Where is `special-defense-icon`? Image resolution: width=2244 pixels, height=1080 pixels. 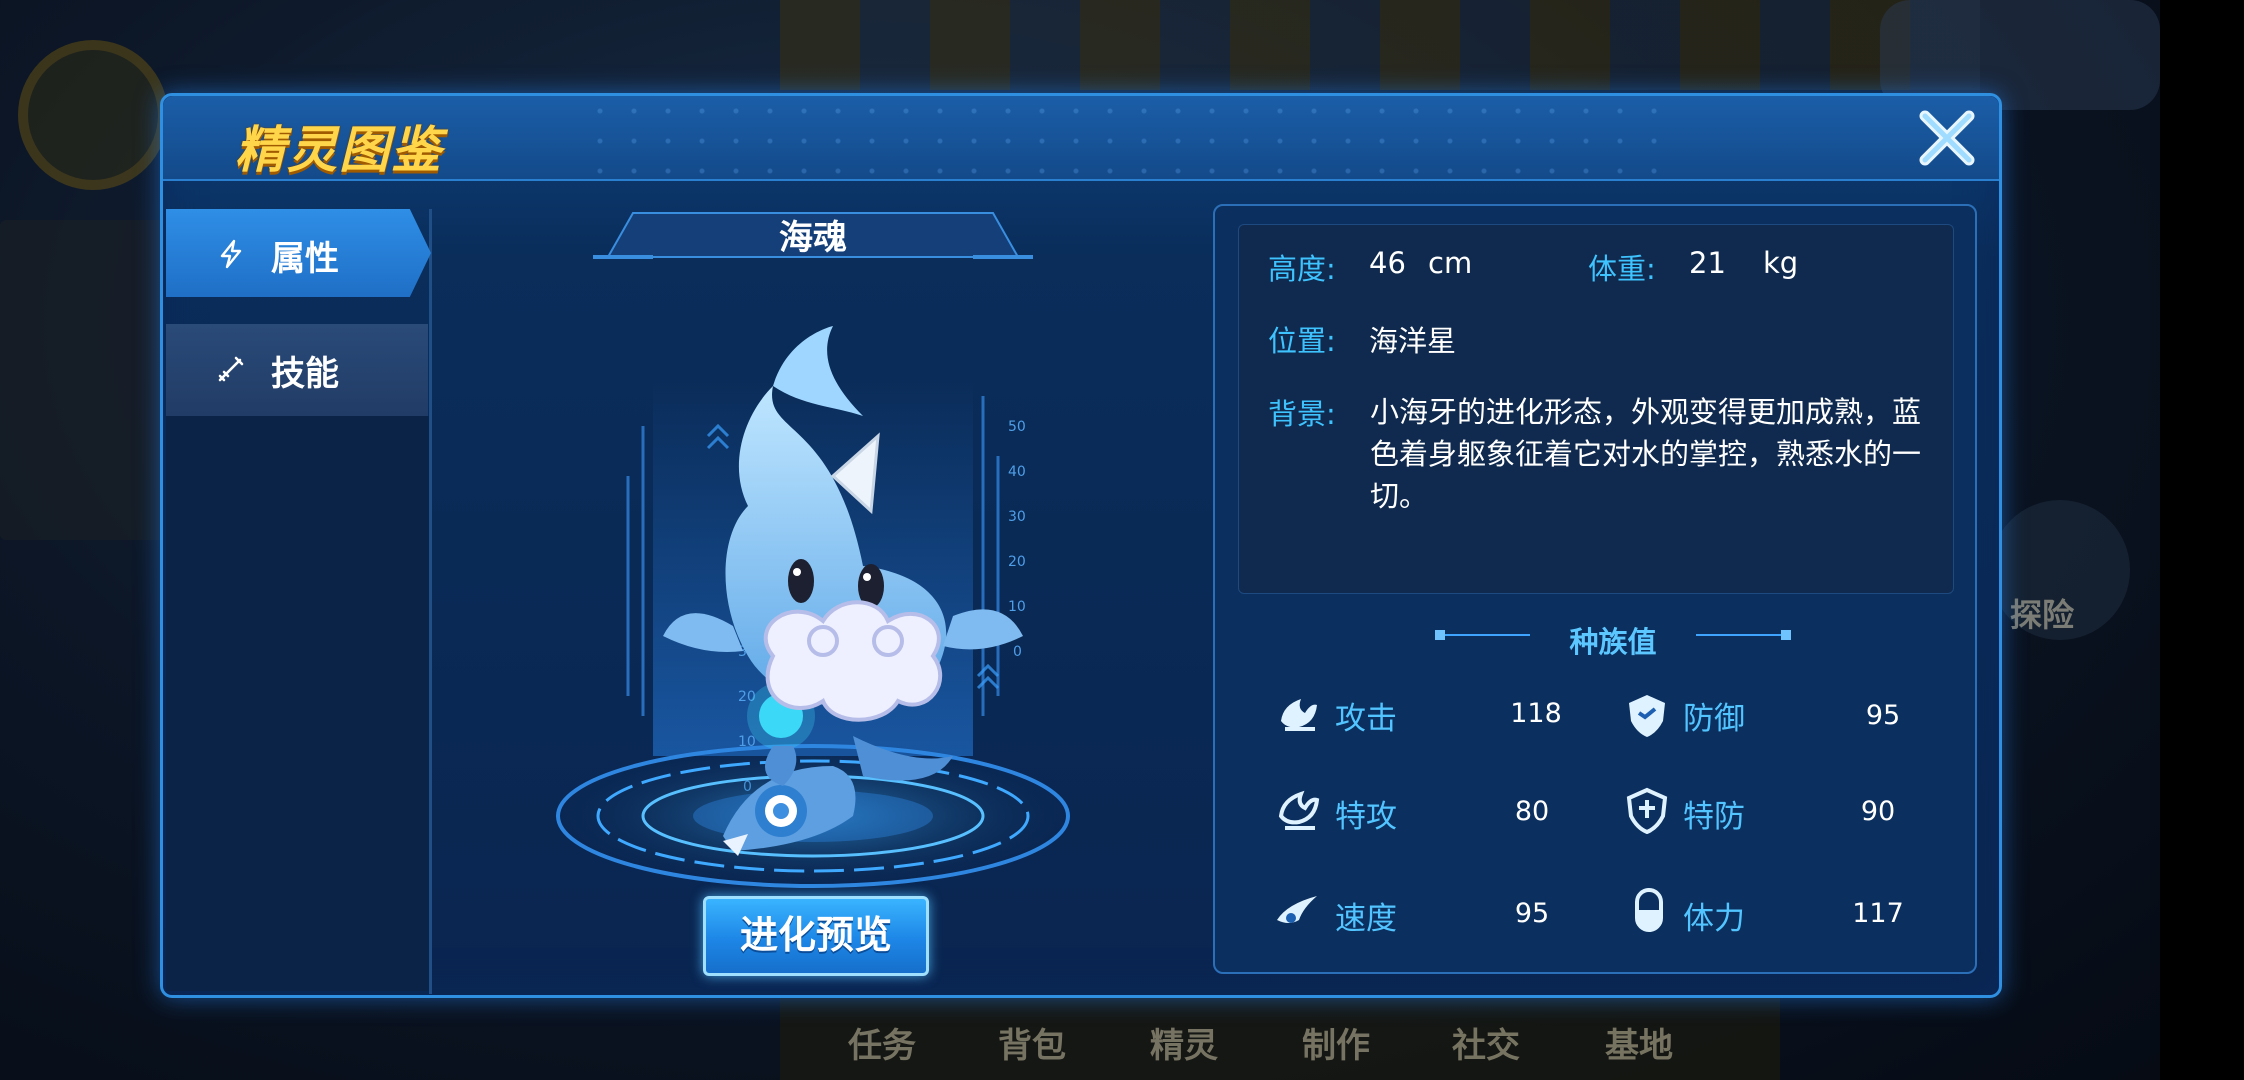 special-defense-icon is located at coordinates (1647, 810).